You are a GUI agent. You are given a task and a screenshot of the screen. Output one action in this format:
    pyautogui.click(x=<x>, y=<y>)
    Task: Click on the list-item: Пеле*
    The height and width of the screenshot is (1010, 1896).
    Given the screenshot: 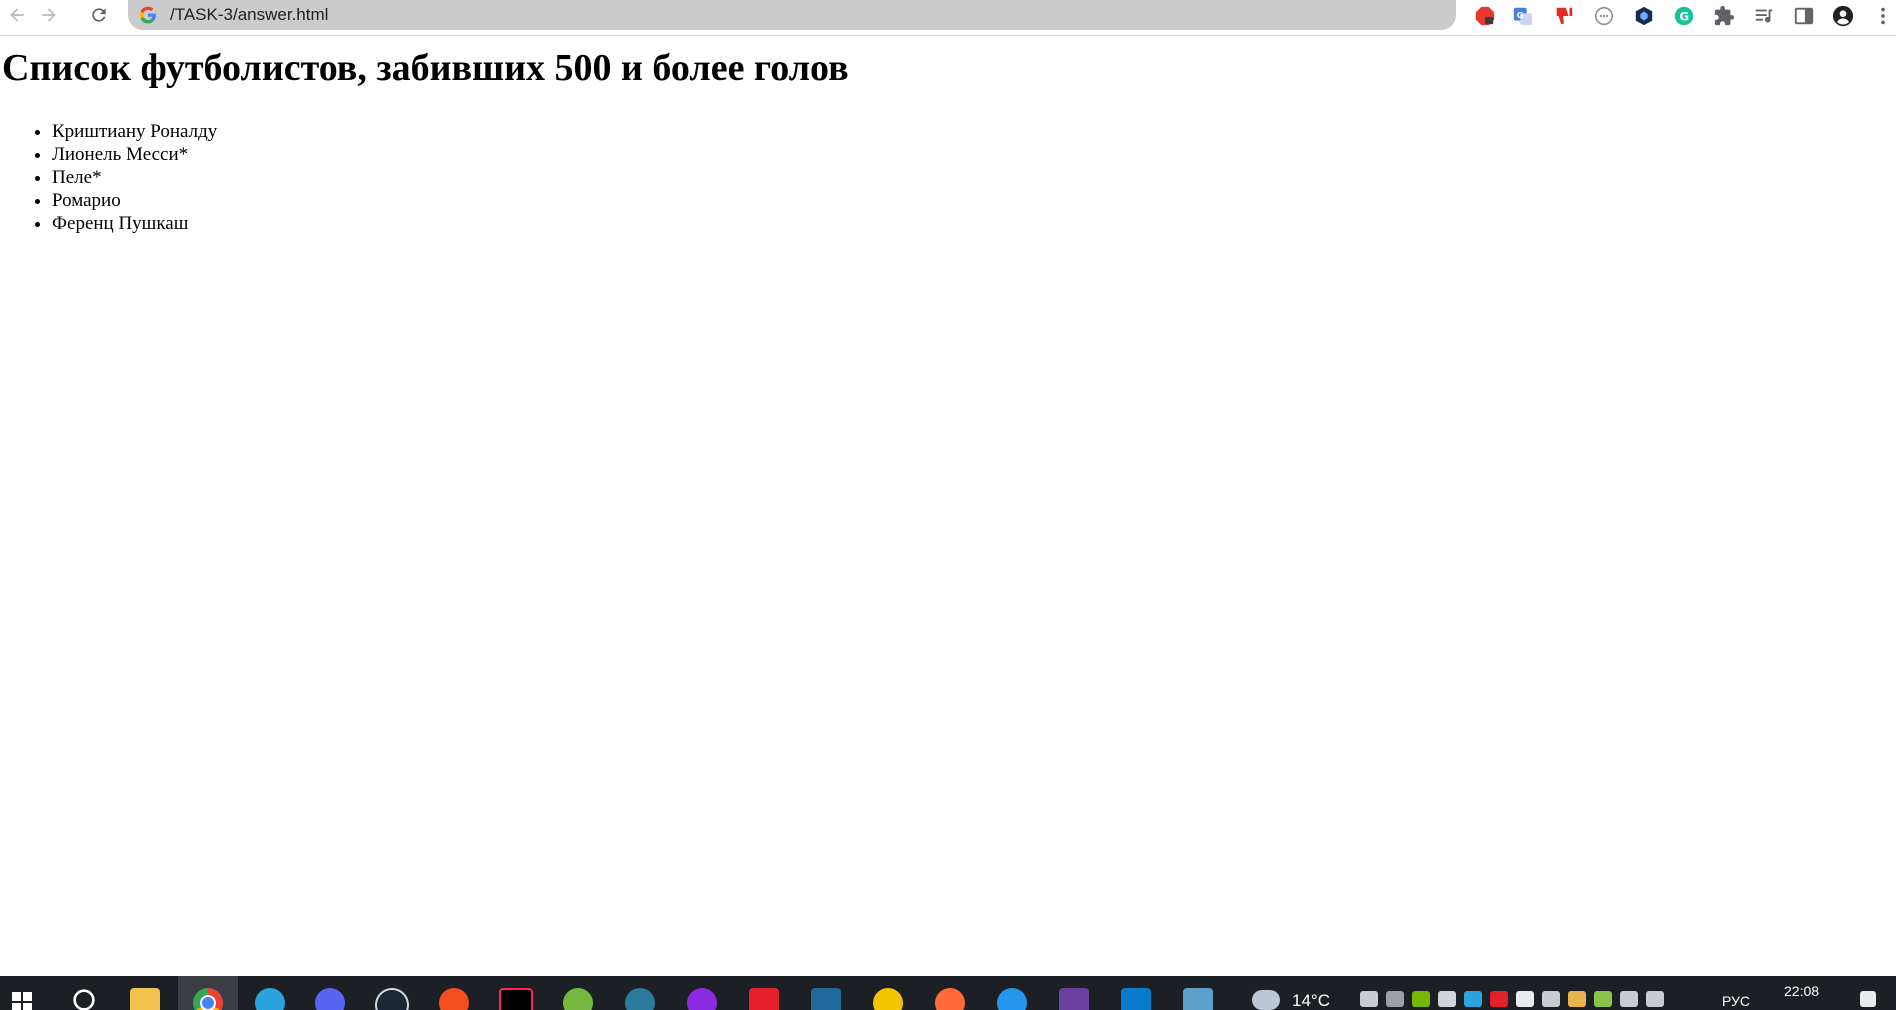 What is the action you would take?
    pyautogui.click(x=134, y=177)
    